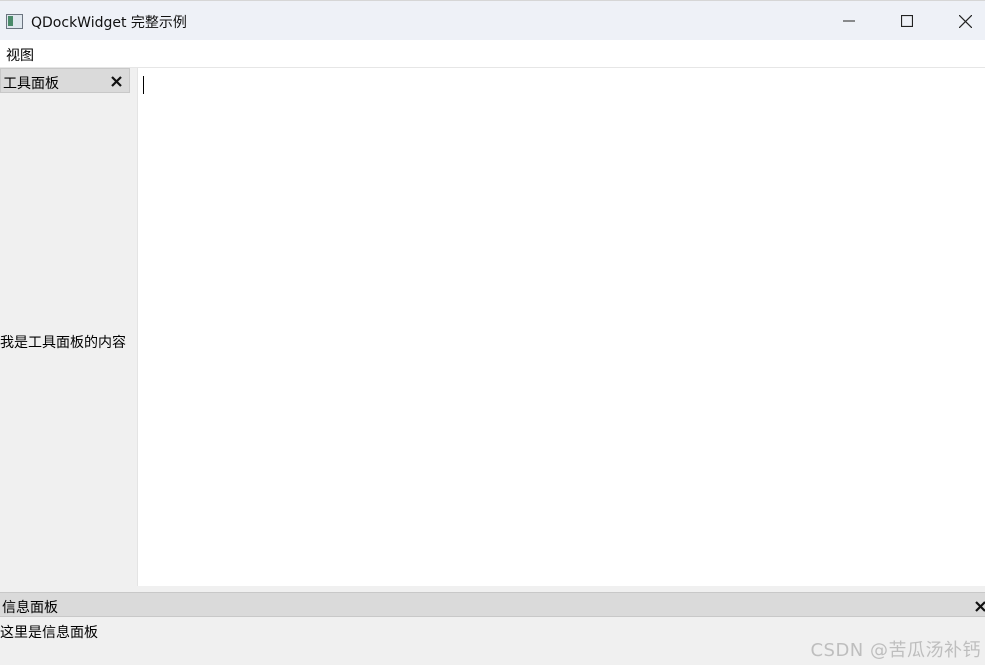  What do you see at coordinates (492, 54) in the screenshot?
I see `menu-bar: 视图` at bounding box center [492, 54].